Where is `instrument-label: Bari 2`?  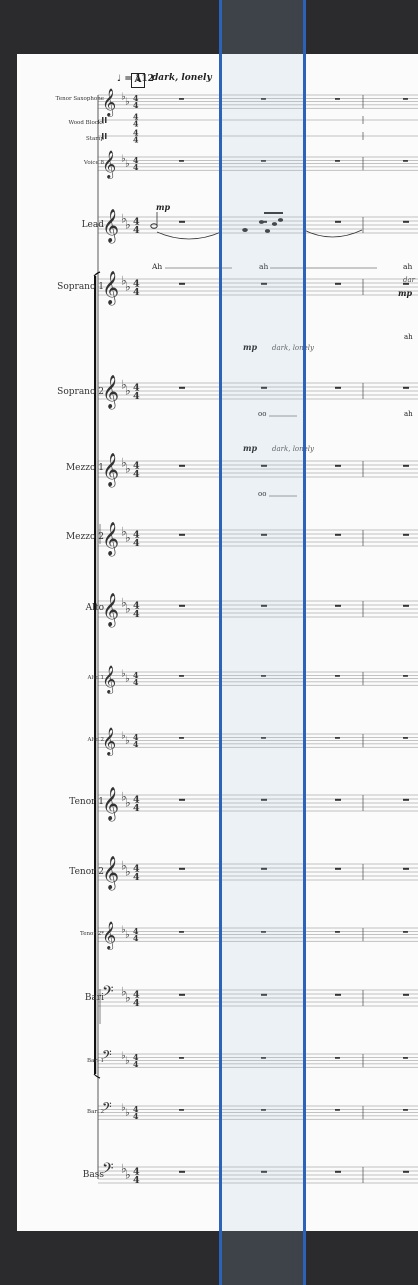
instrument-label: Bari 2 is located at coordinates (69, 1112).